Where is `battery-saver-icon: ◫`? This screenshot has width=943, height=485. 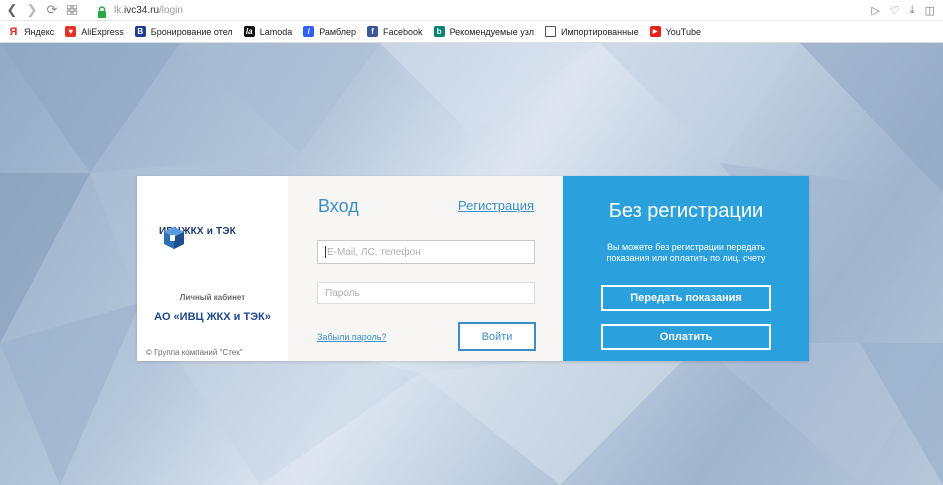 battery-saver-icon: ◫ is located at coordinates (930, 10).